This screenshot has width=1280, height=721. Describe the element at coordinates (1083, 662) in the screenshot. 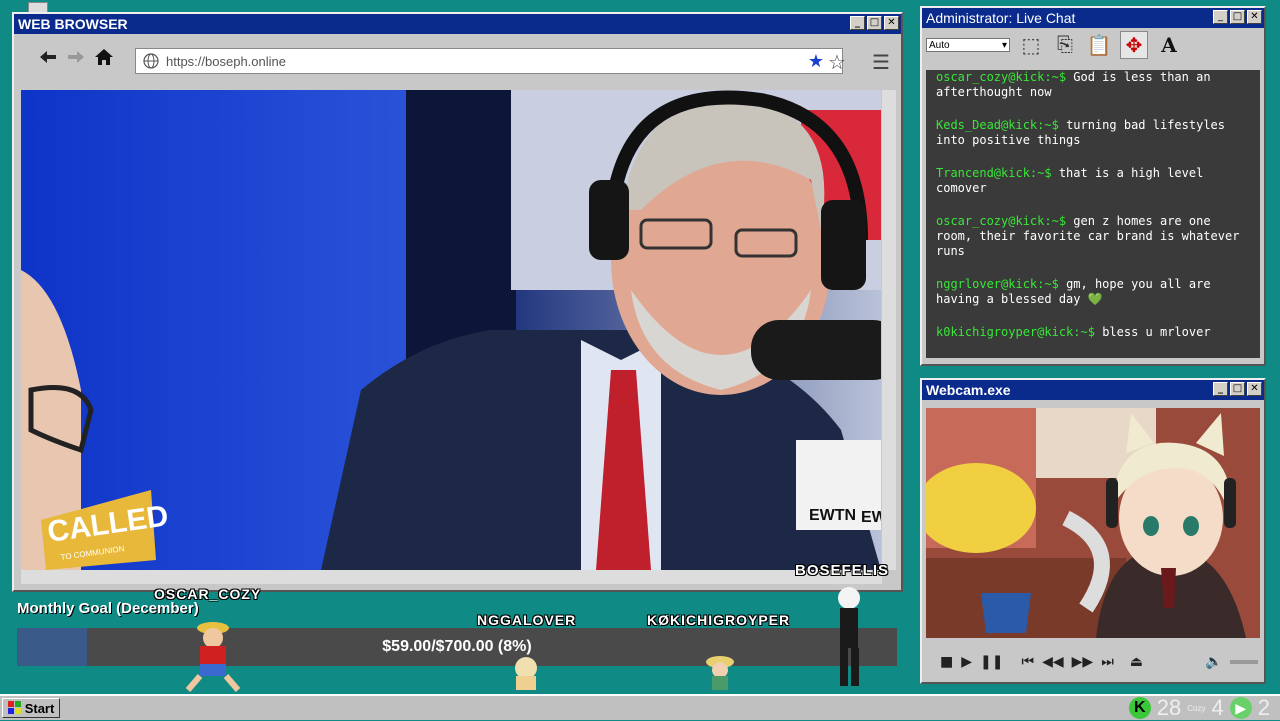

I see `fast-forward-icon: ▶▶` at that location.